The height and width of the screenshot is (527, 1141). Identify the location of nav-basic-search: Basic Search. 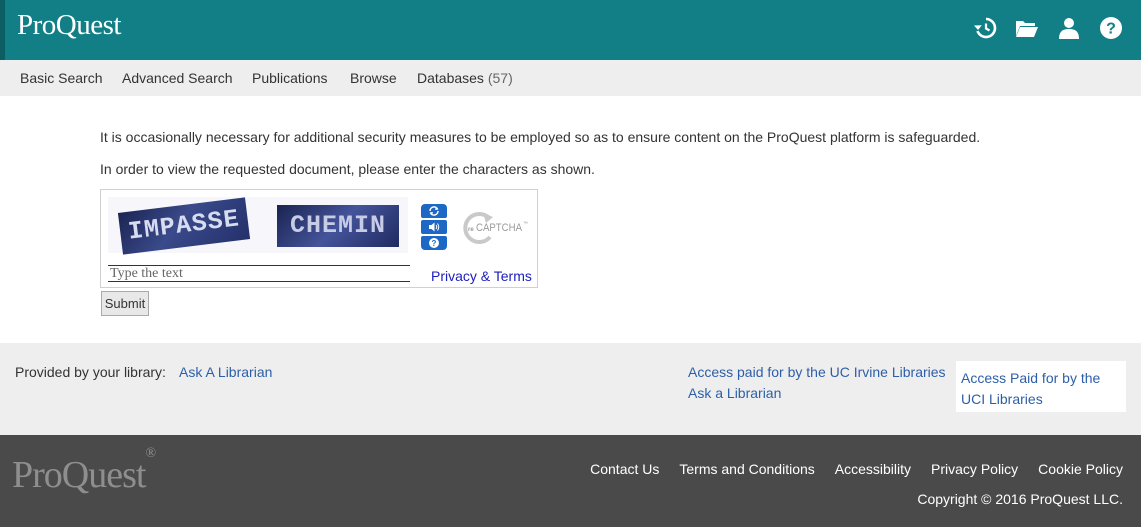
(61, 78).